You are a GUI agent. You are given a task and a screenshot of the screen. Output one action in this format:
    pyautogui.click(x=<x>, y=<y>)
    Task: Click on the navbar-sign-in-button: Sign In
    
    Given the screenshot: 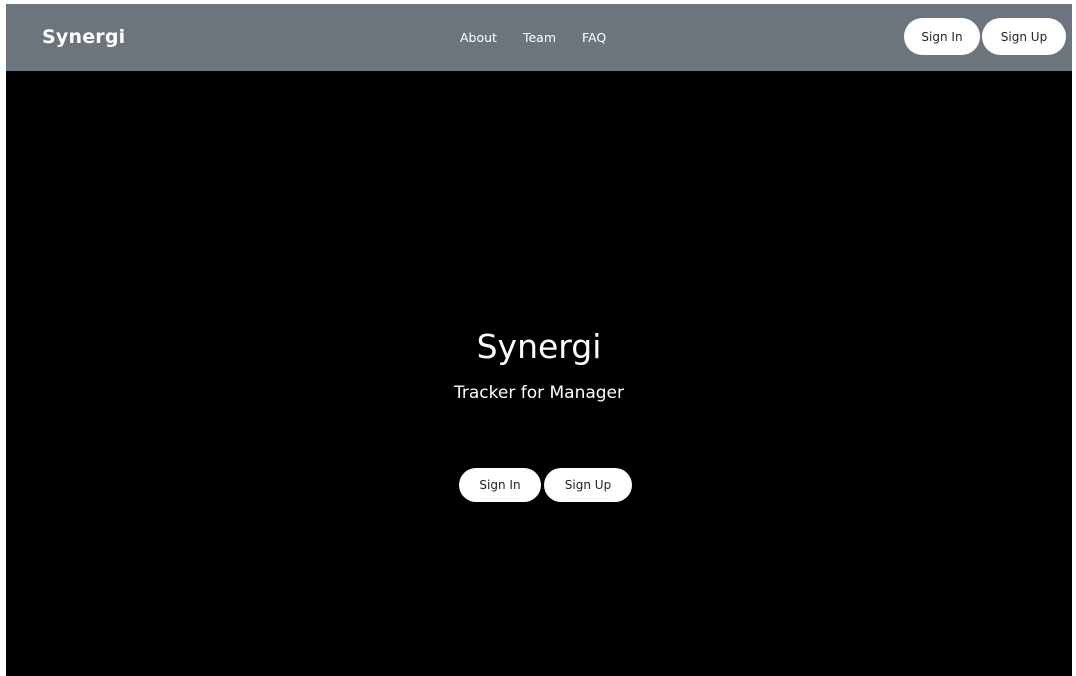 What is the action you would take?
    pyautogui.click(x=942, y=36)
    